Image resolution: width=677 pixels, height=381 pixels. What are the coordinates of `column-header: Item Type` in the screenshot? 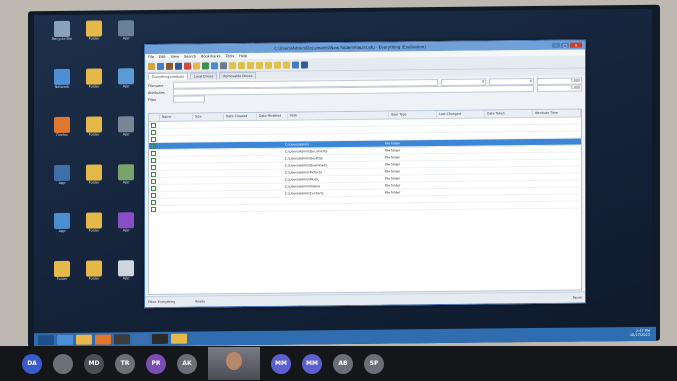 It's located at (413, 115).